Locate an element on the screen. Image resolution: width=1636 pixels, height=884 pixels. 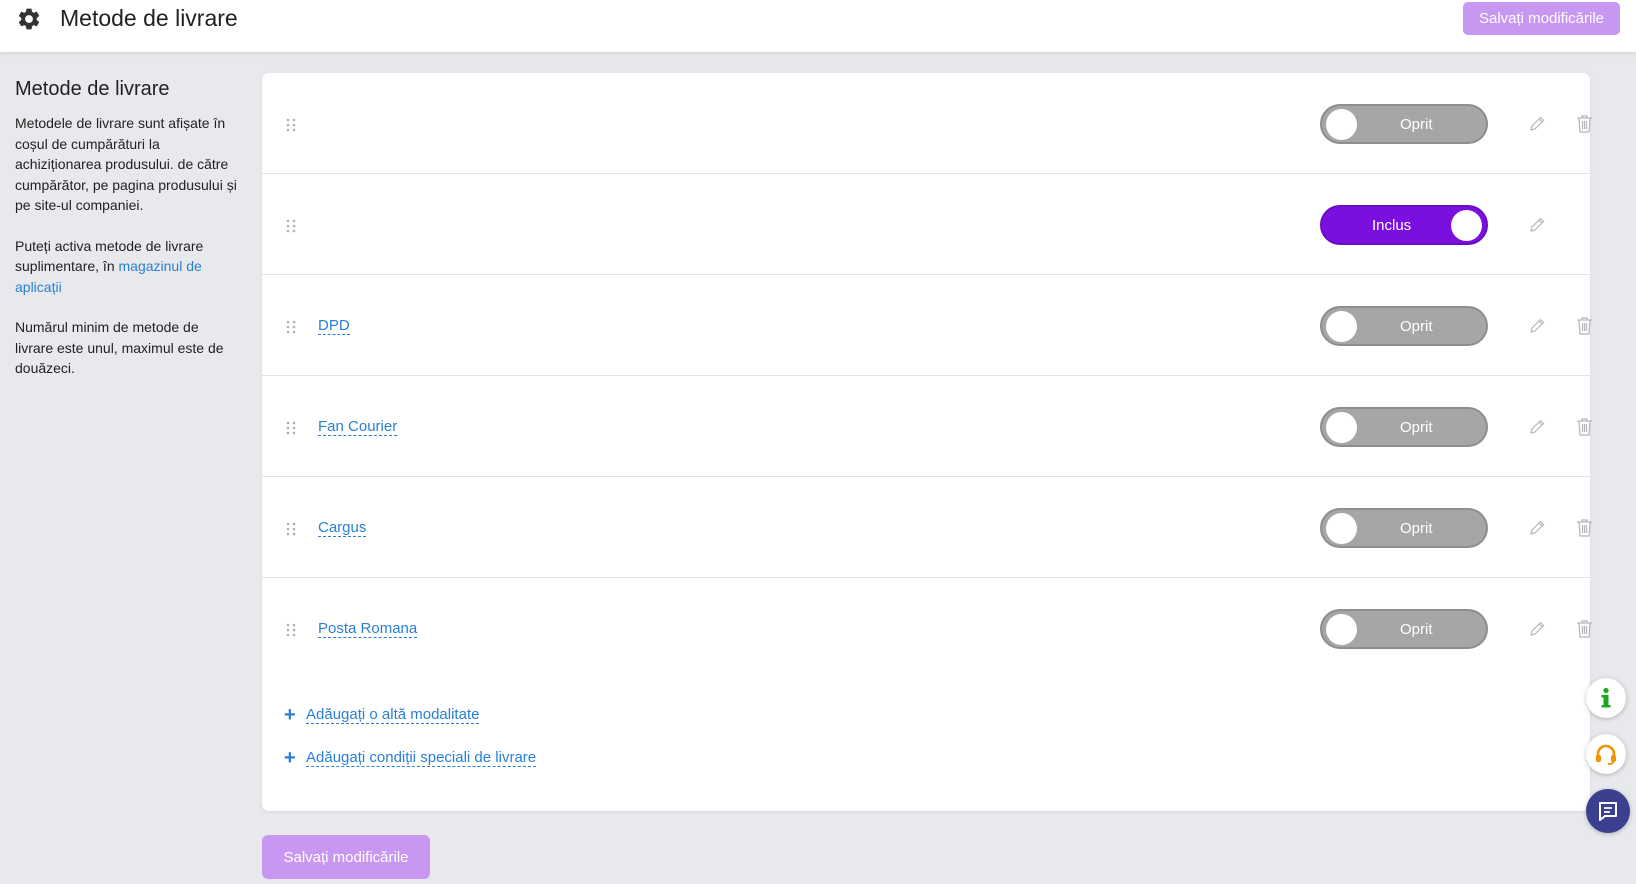
chat-icon is located at coordinates (1608, 811).